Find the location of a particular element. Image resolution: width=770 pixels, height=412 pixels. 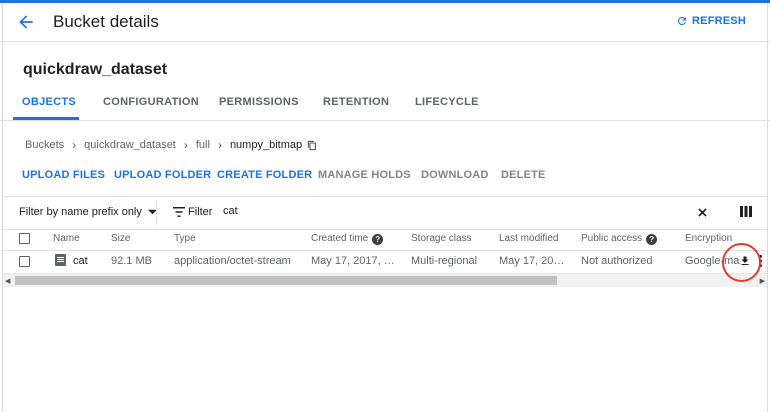

column-header-last-modified: Last modified is located at coordinates (528, 238).